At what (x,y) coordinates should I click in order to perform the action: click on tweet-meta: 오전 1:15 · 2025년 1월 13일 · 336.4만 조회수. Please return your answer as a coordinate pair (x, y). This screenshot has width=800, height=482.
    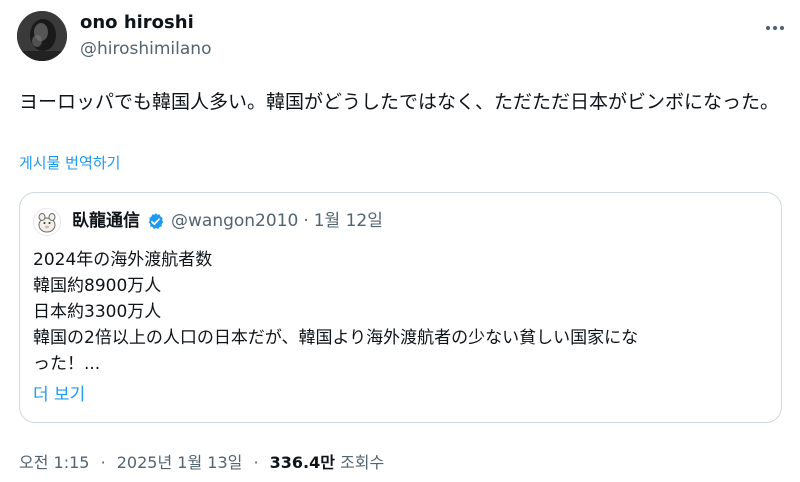
    Looking at the image, I should click on (201, 463).